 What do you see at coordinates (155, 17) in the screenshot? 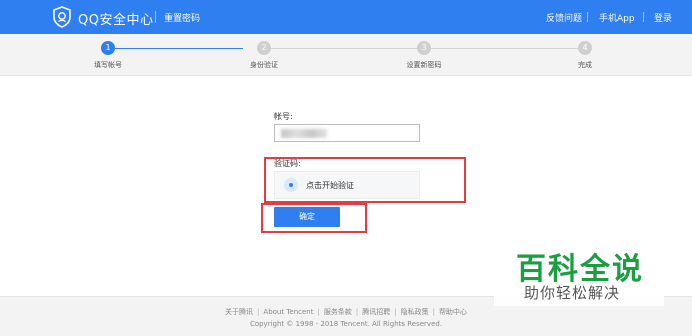
I see `brand-divider` at bounding box center [155, 17].